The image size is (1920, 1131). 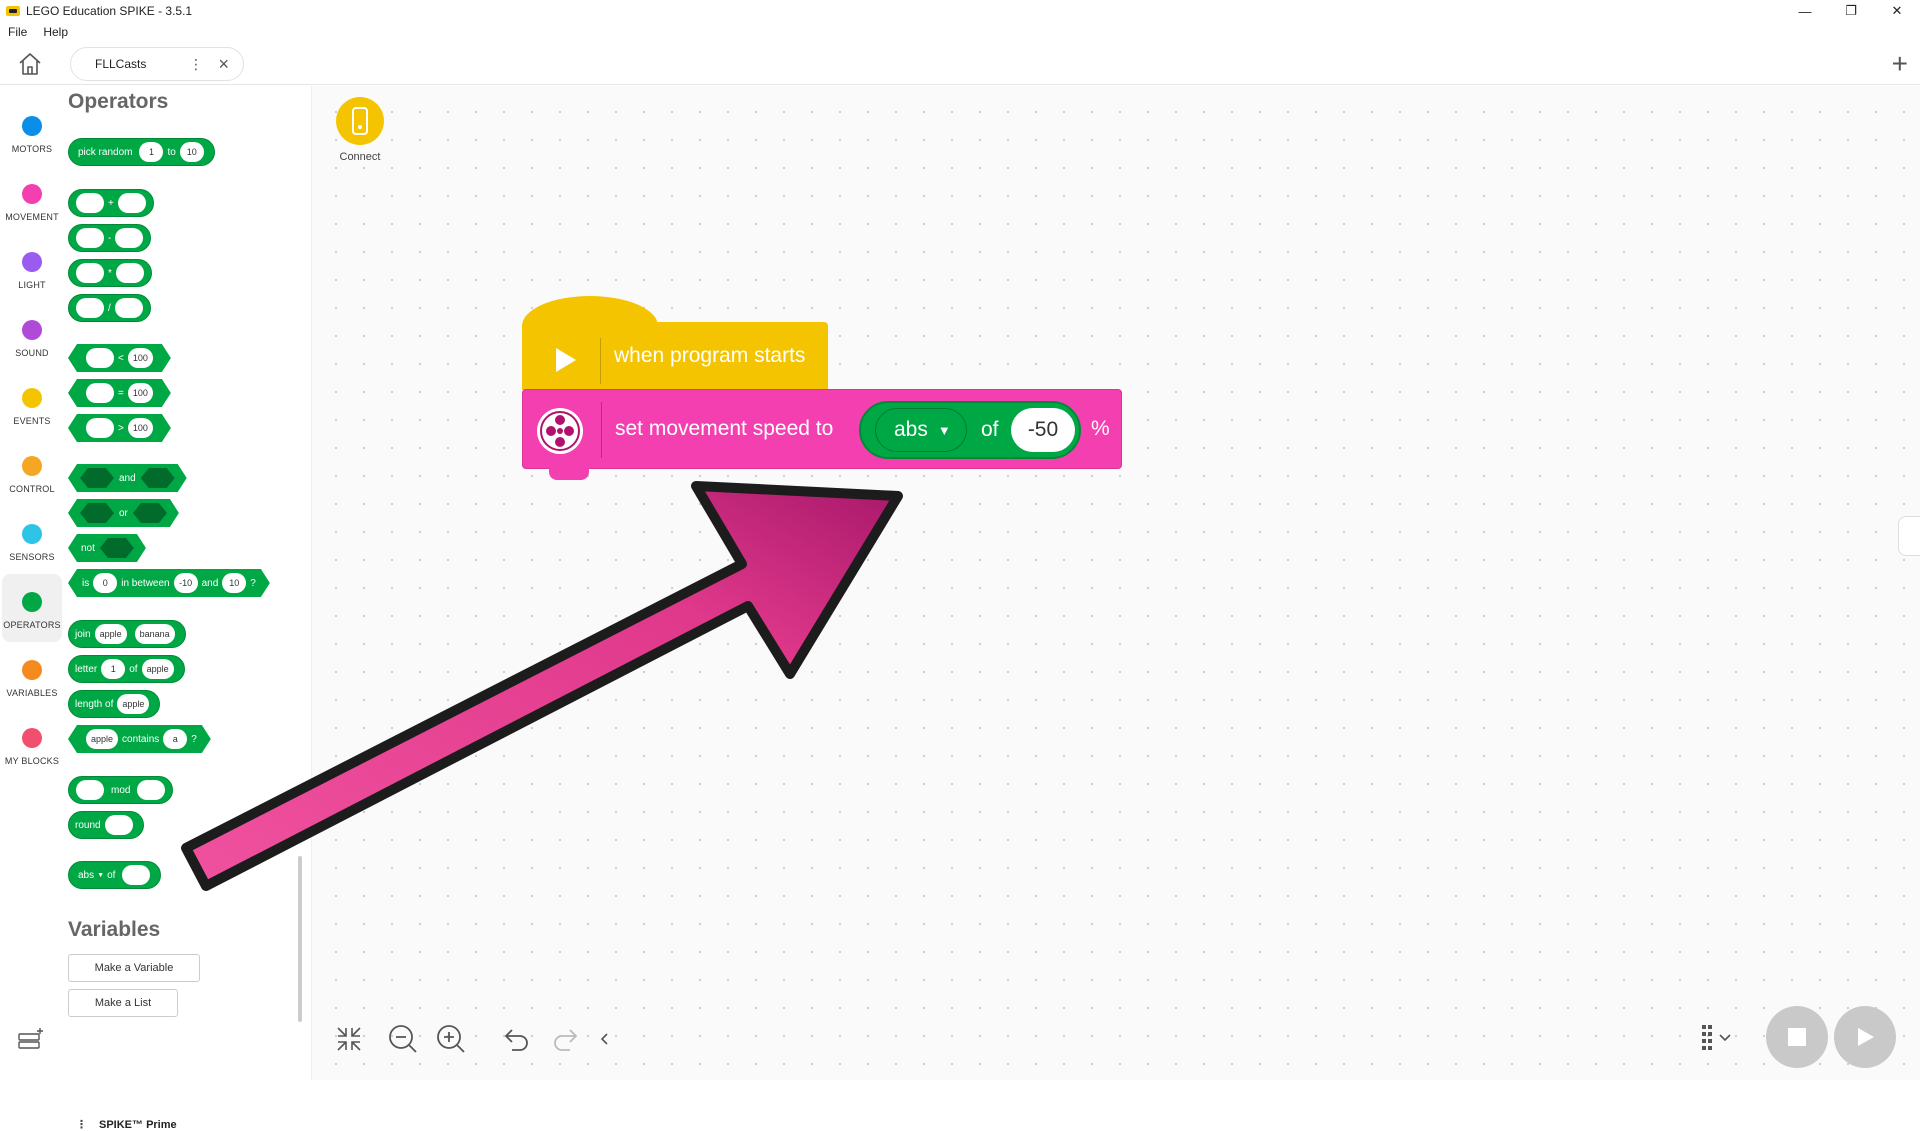 I want to click on category-sound: SOUND, so click(x=32, y=336).